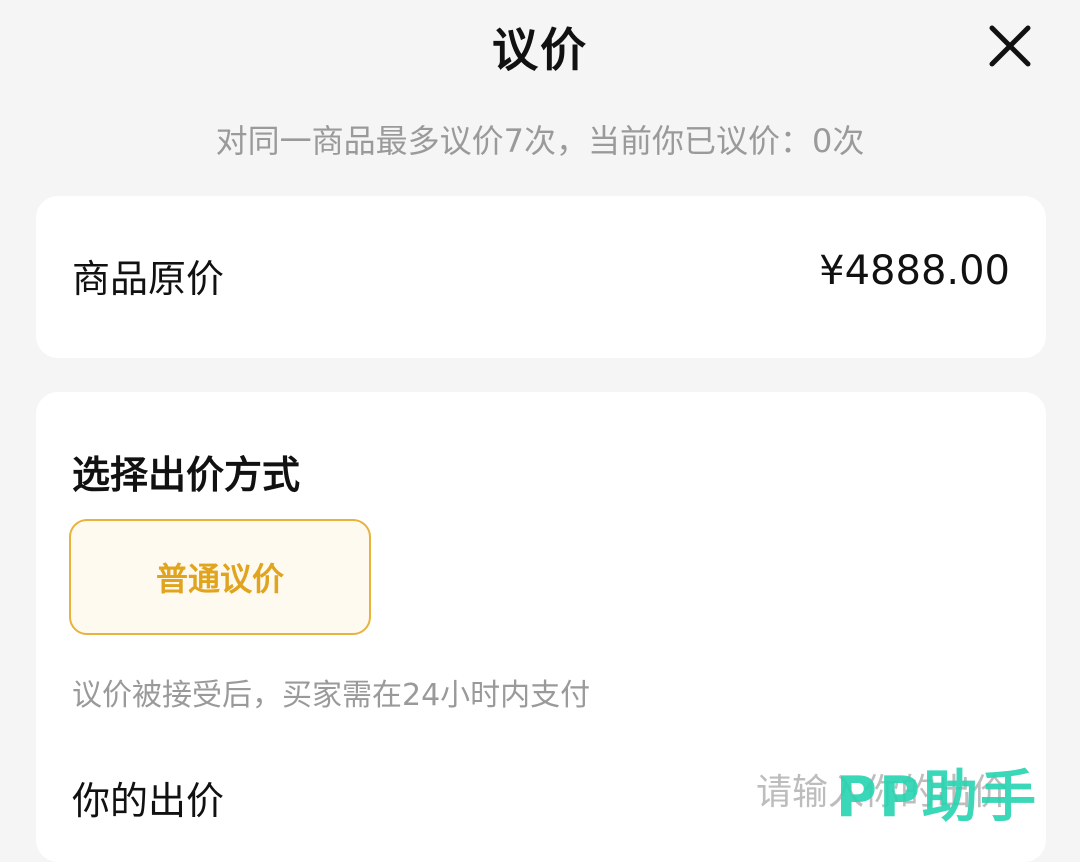 The width and height of the screenshot is (1080, 862). Describe the element at coordinates (148, 801) in the screenshot. I see `your-offer-label: 你的出价` at that location.